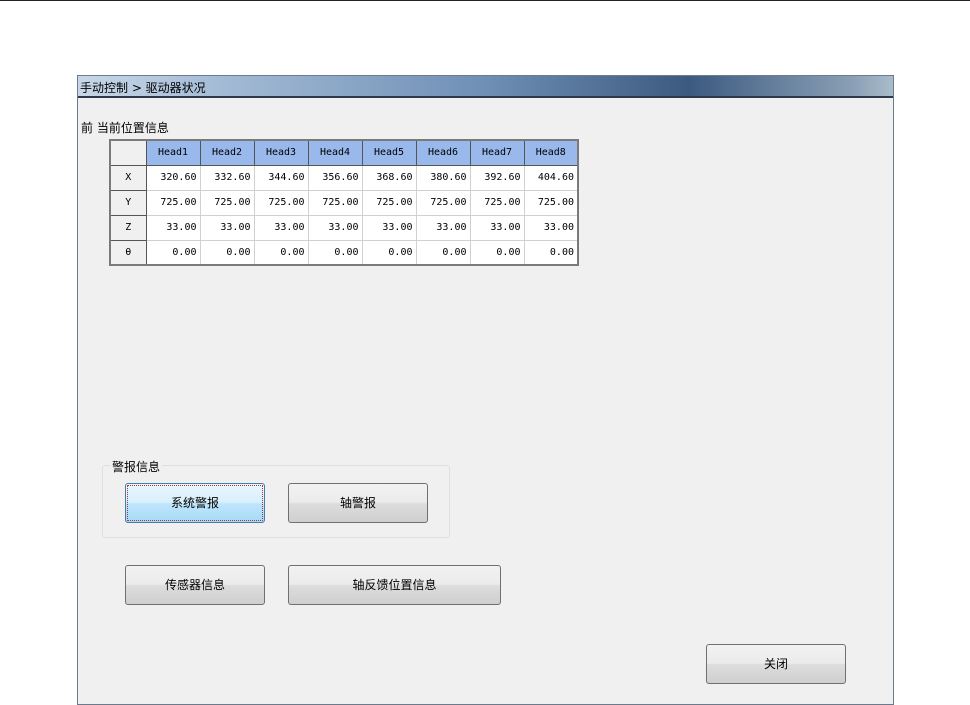 The image size is (970, 705). I want to click on table-cell: 356.60, so click(335, 177).